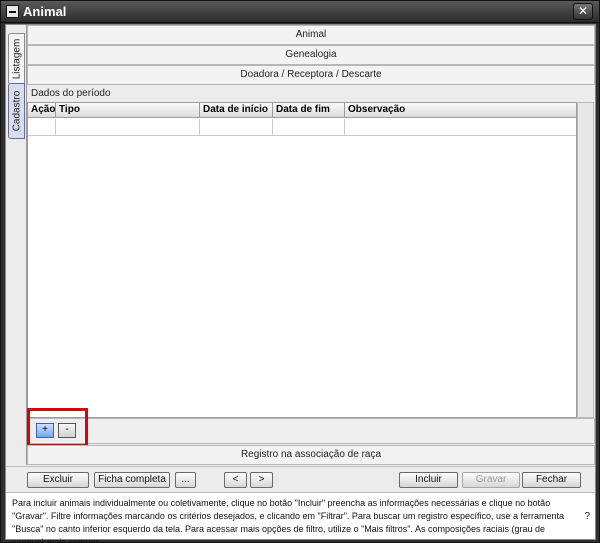 The width and height of the screenshot is (600, 543). What do you see at coordinates (460, 127) in the screenshot?
I see `cell-observacao` at bounding box center [460, 127].